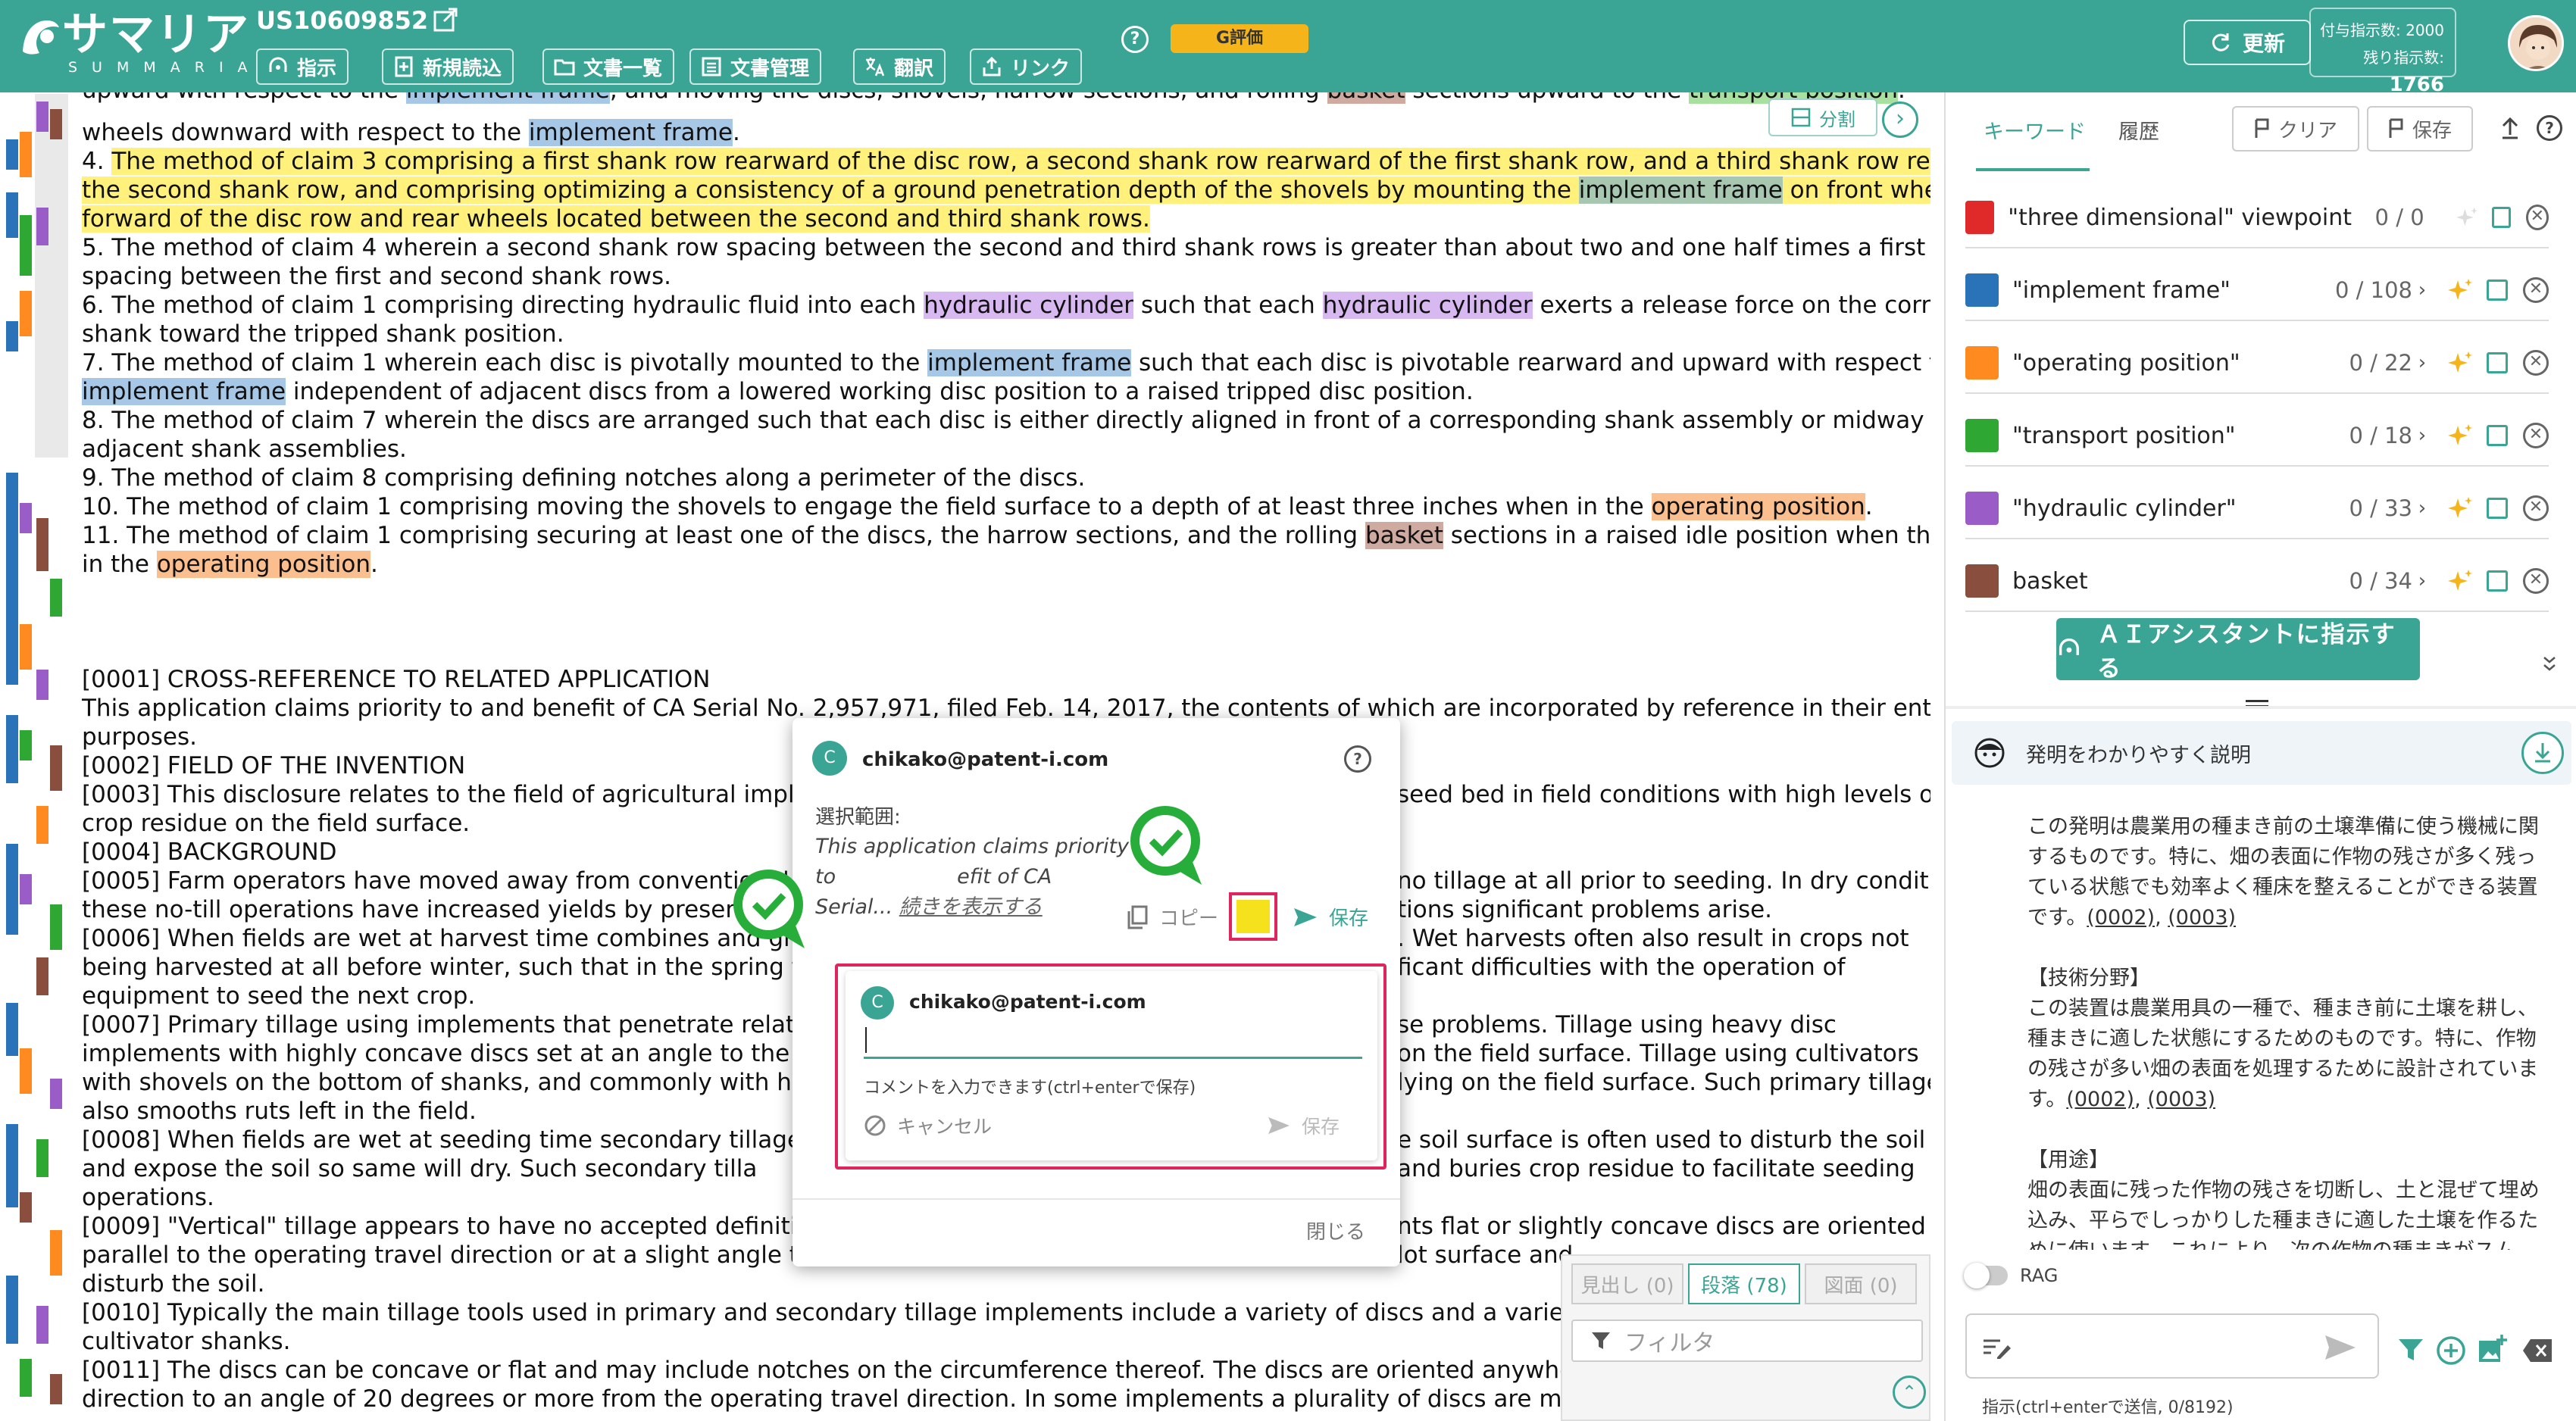 The width and height of the screenshot is (2576, 1421). What do you see at coordinates (1113, 1039) in the screenshot?
I see `comment-input` at bounding box center [1113, 1039].